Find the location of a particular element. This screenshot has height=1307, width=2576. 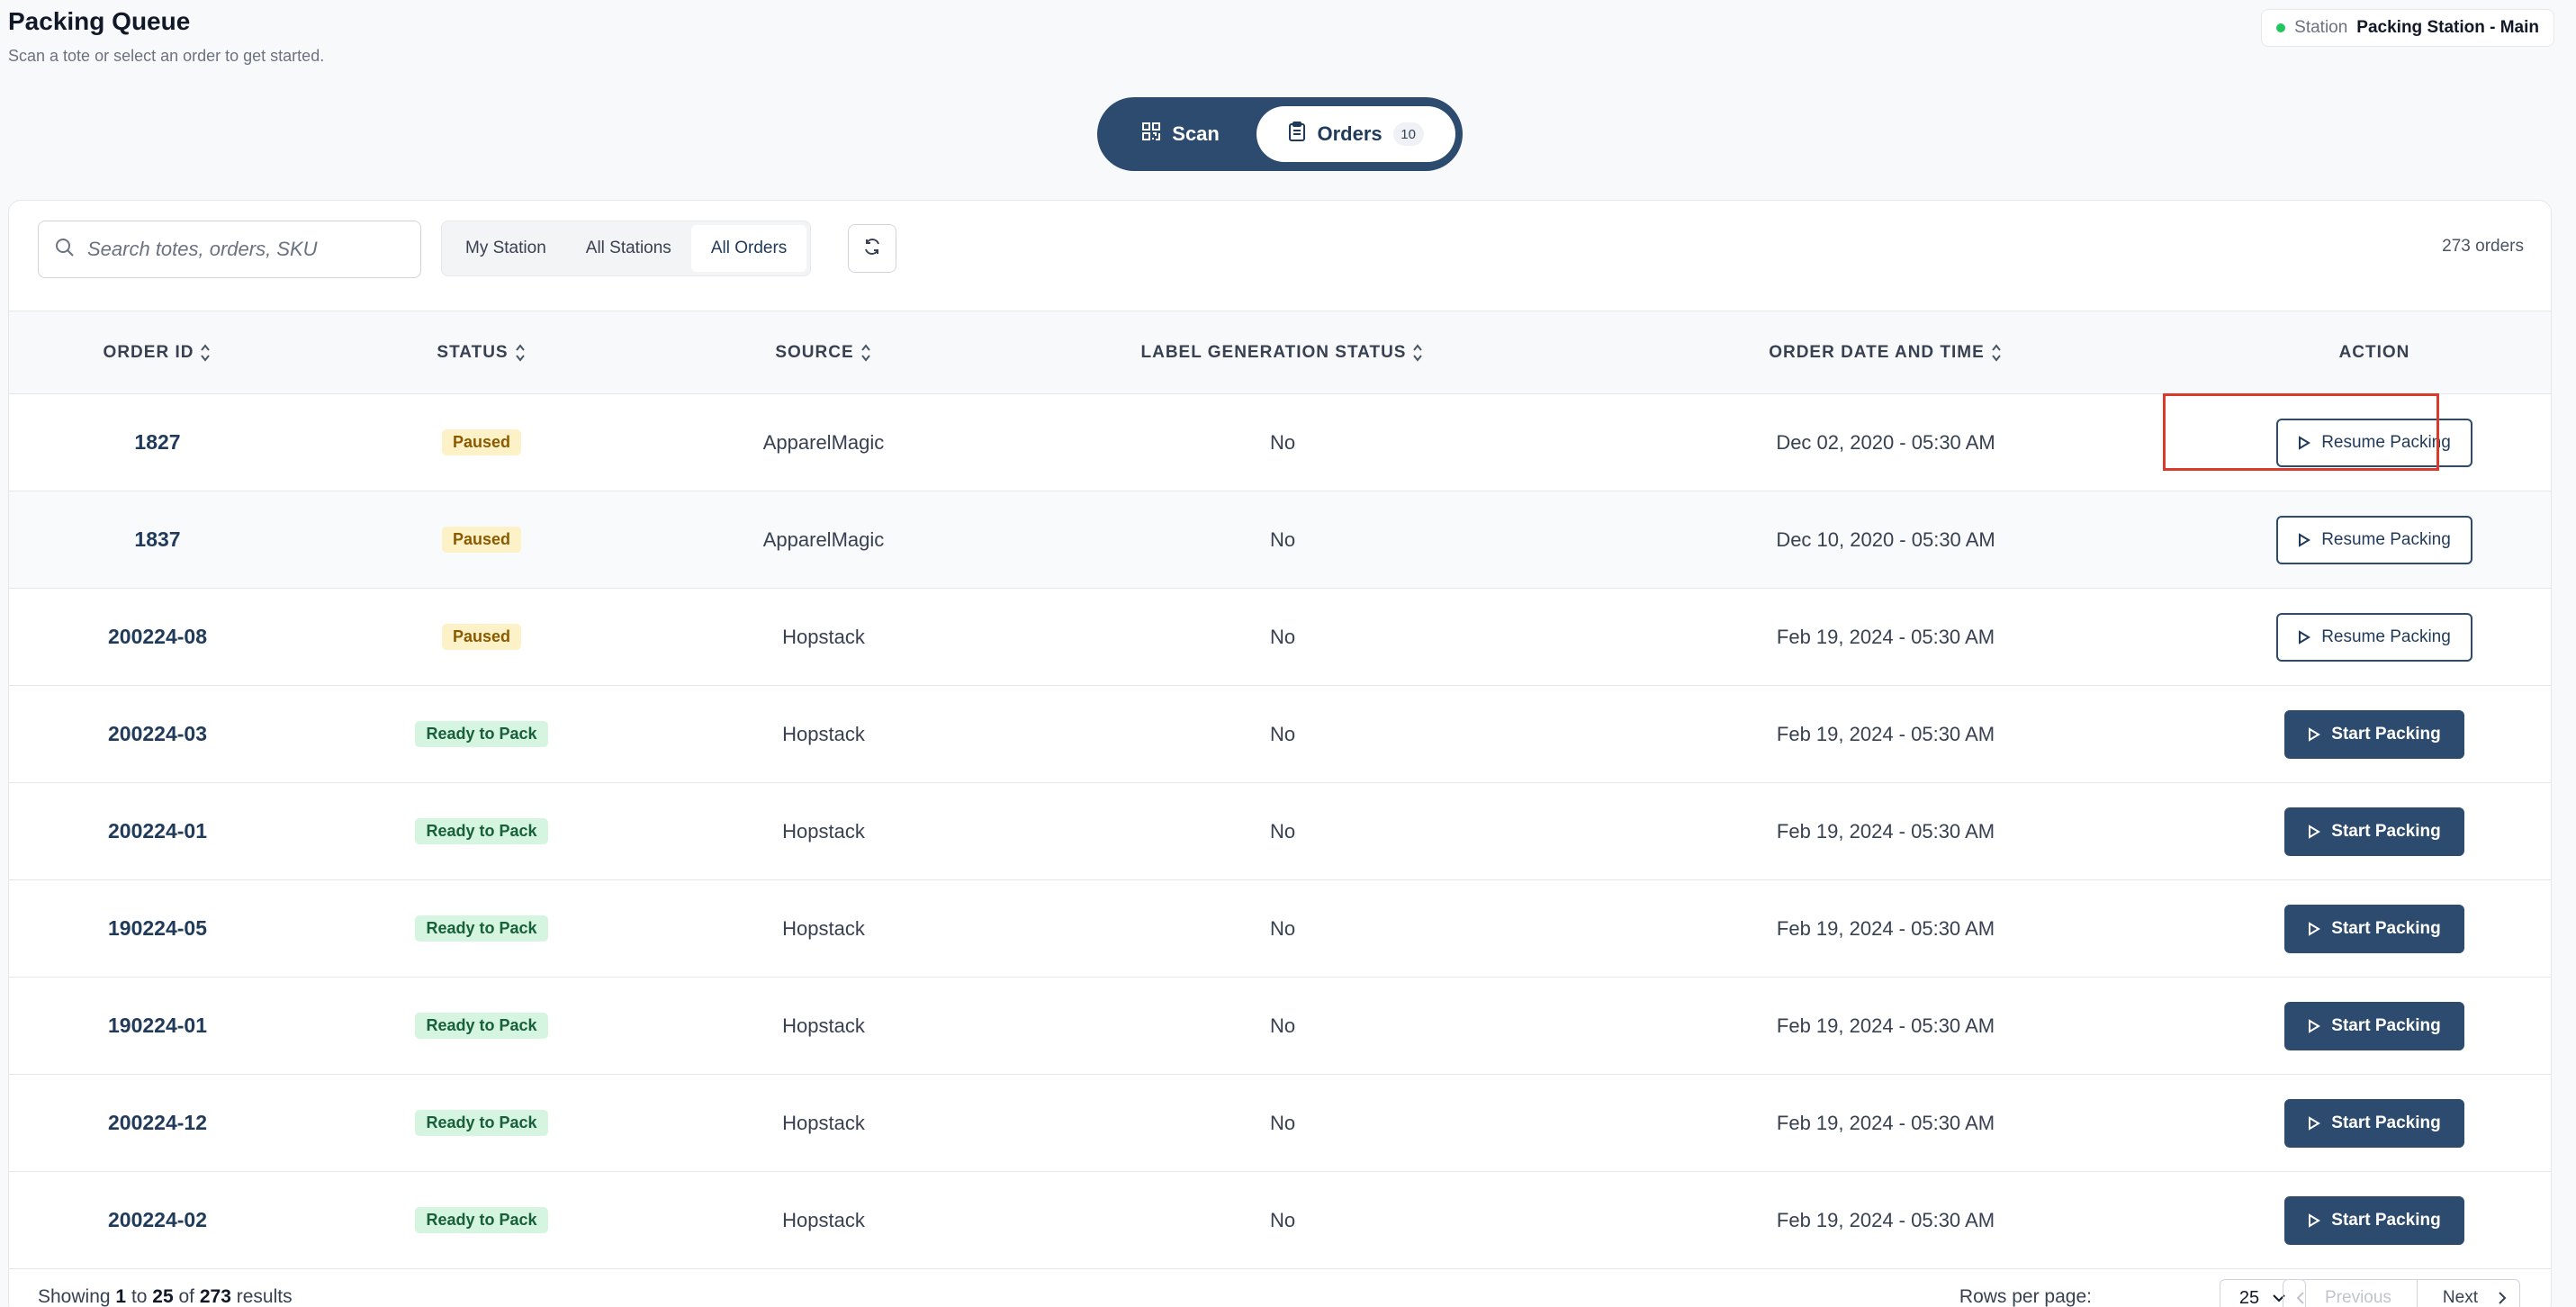

station-filter-group: My Station All Stations All Orders is located at coordinates (626, 248).